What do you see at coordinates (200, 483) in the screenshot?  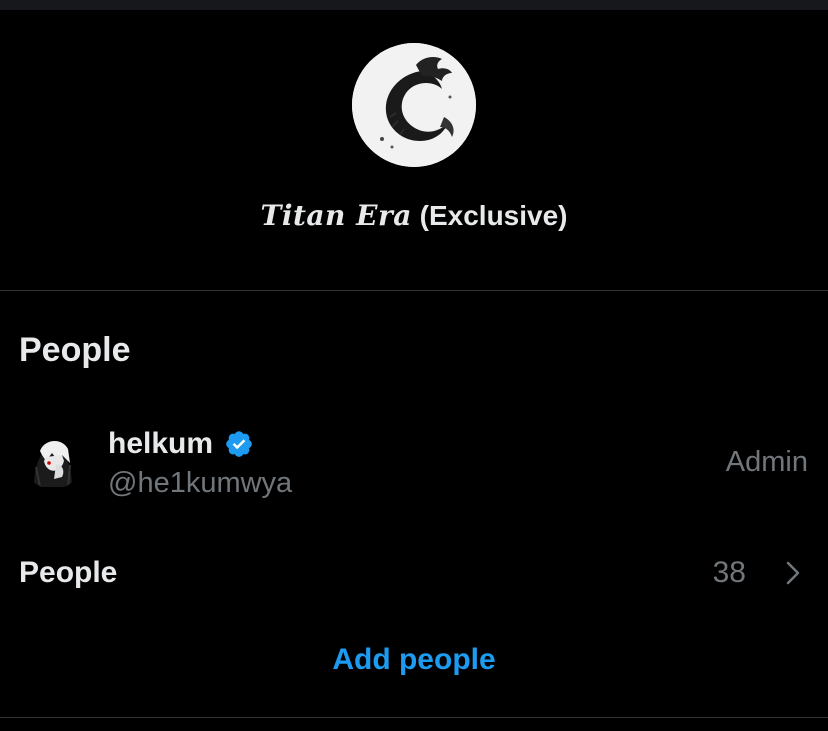 I see `member-handle: @he1kumwya` at bounding box center [200, 483].